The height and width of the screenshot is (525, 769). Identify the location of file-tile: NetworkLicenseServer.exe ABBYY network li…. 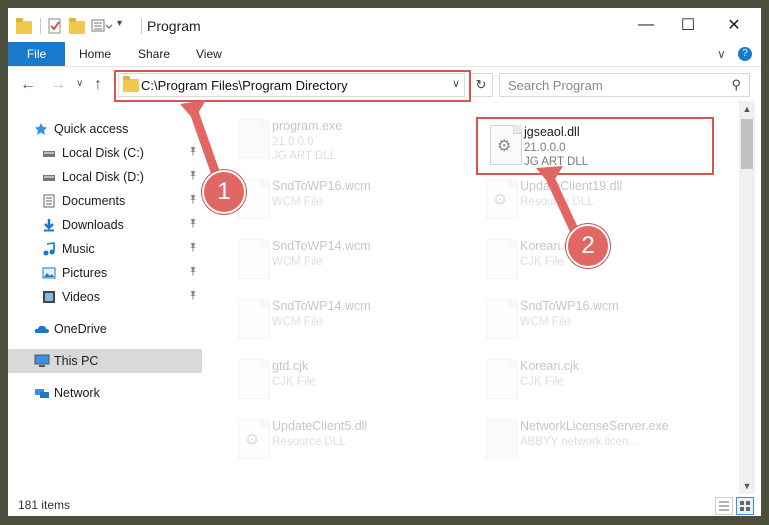
(593, 438).